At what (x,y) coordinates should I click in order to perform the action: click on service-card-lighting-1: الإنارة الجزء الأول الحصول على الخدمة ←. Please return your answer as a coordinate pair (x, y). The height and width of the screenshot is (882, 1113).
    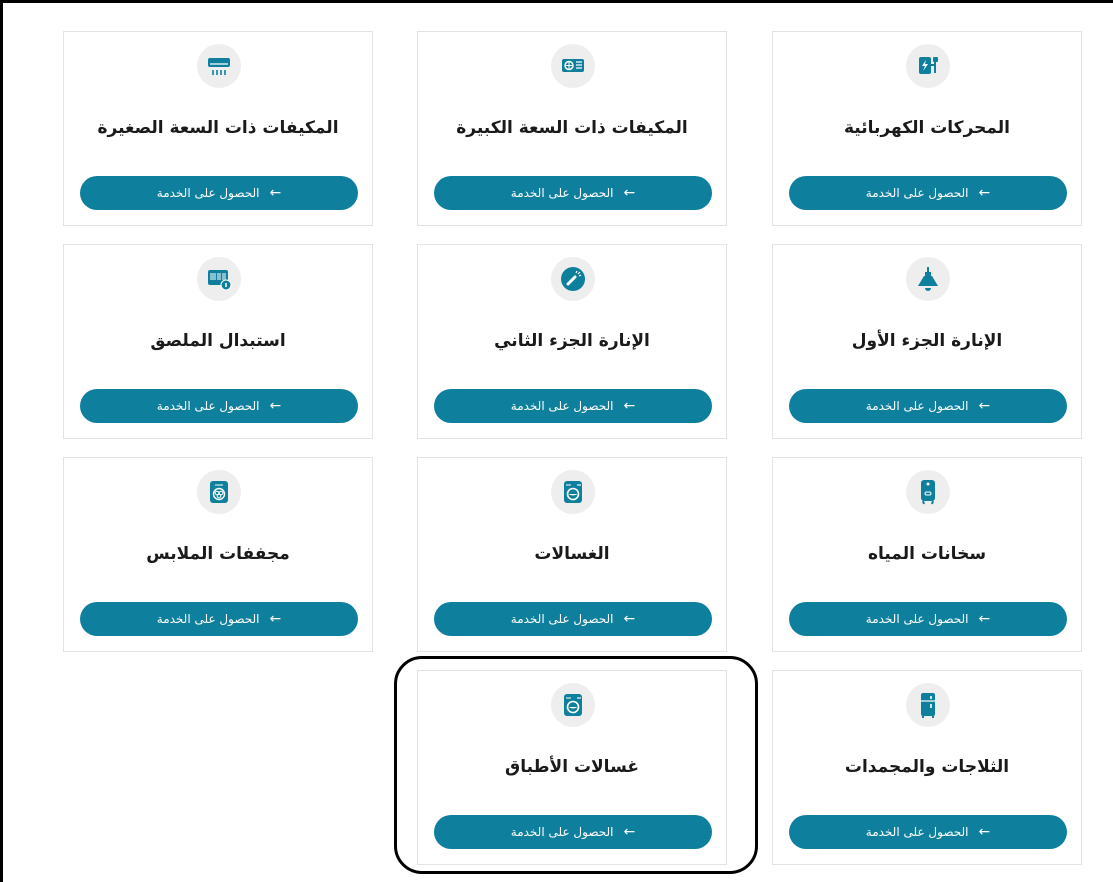
    Looking at the image, I should click on (927, 341).